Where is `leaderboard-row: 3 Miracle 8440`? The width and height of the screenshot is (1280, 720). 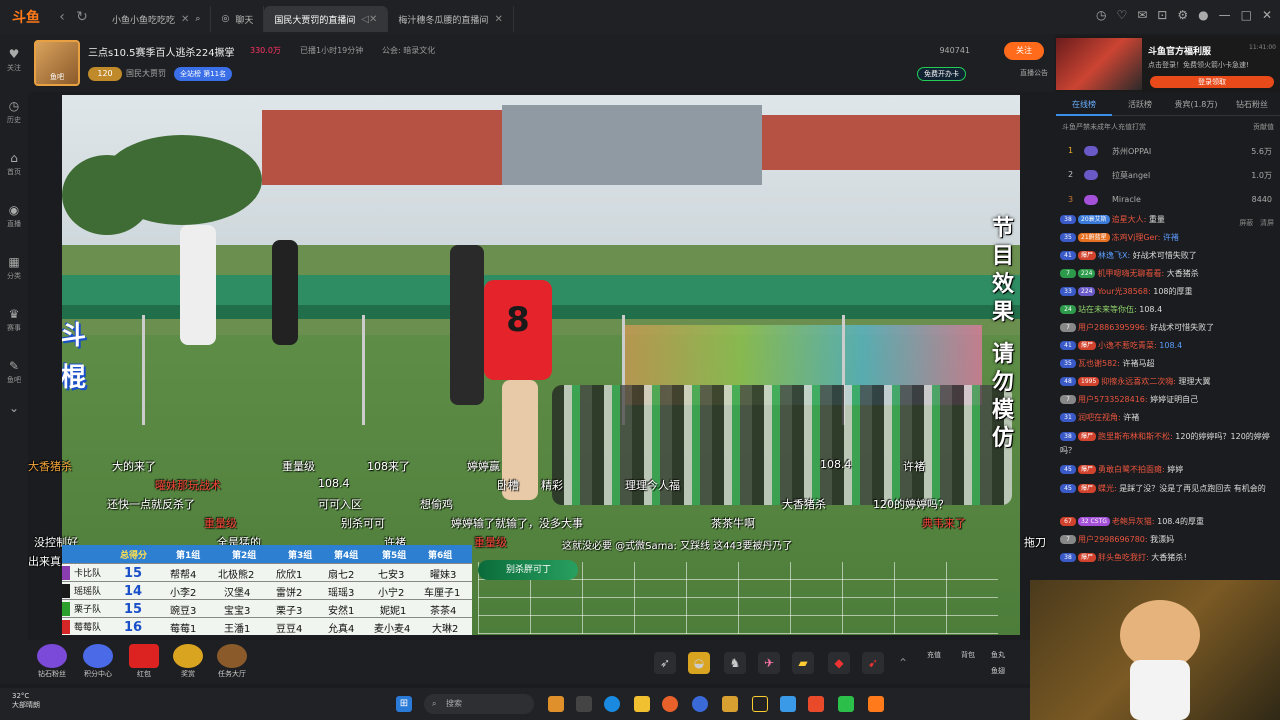
leaderboard-row: 3 Miracle 8440 is located at coordinates (1168, 200).